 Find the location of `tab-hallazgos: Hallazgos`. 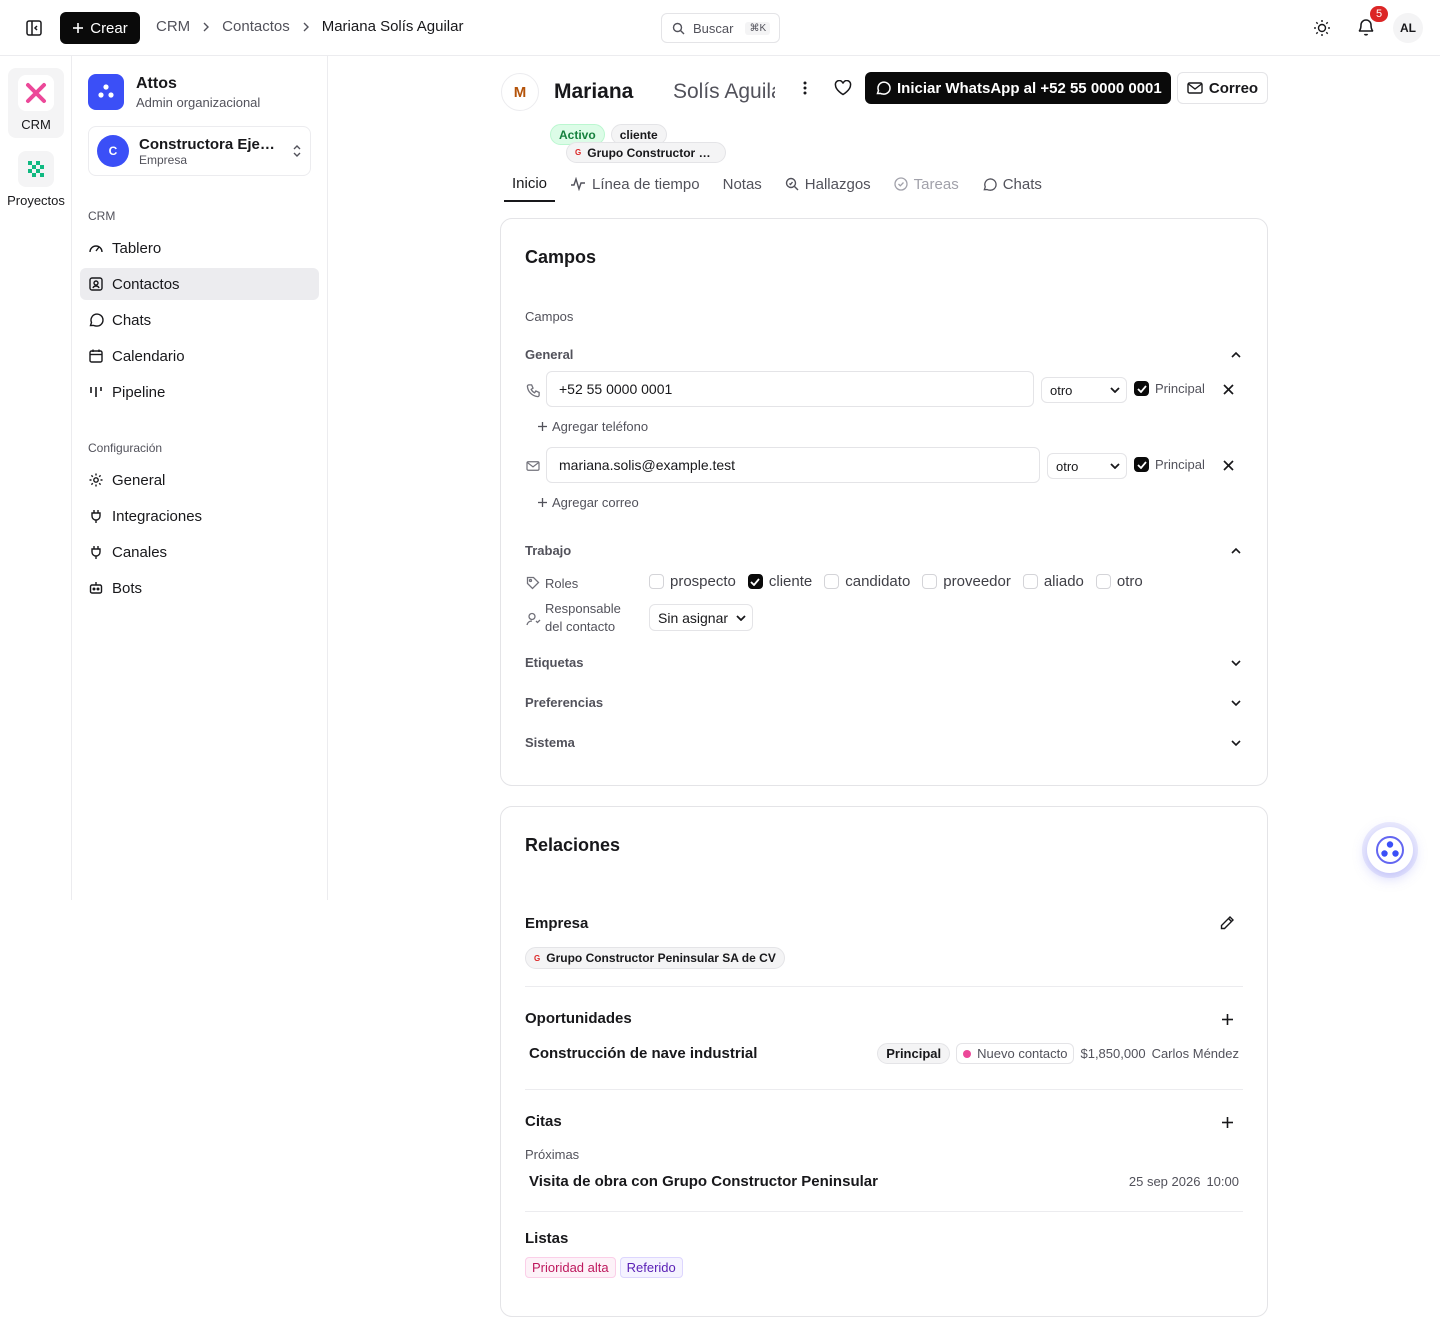

tab-hallazgos: Hallazgos is located at coordinates (828, 184).